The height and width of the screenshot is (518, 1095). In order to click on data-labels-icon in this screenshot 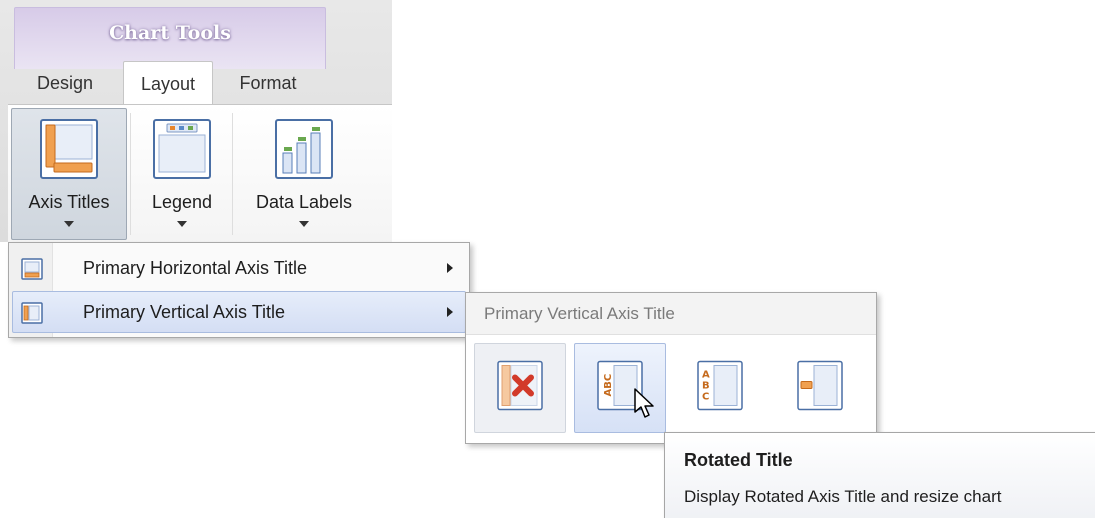, I will do `click(304, 151)`.